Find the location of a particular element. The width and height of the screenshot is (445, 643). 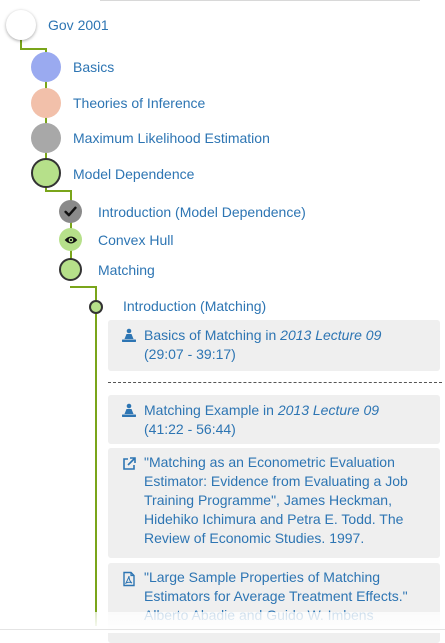

basics-link: Basics is located at coordinates (93, 67).